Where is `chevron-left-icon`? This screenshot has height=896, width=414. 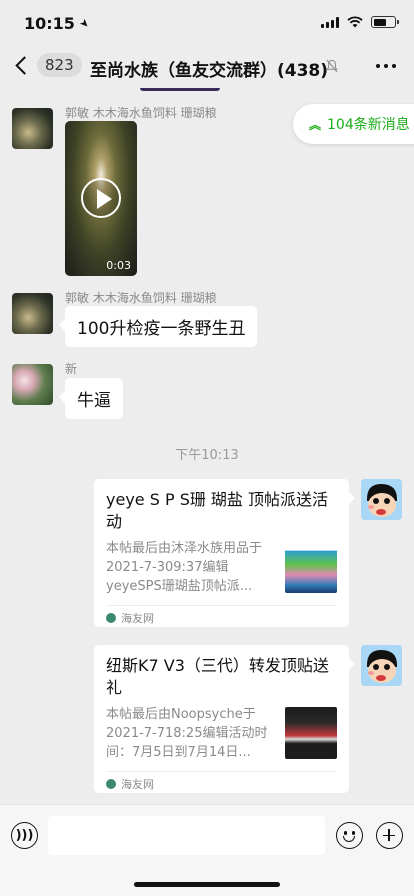
chevron-left-icon is located at coordinates (24, 65).